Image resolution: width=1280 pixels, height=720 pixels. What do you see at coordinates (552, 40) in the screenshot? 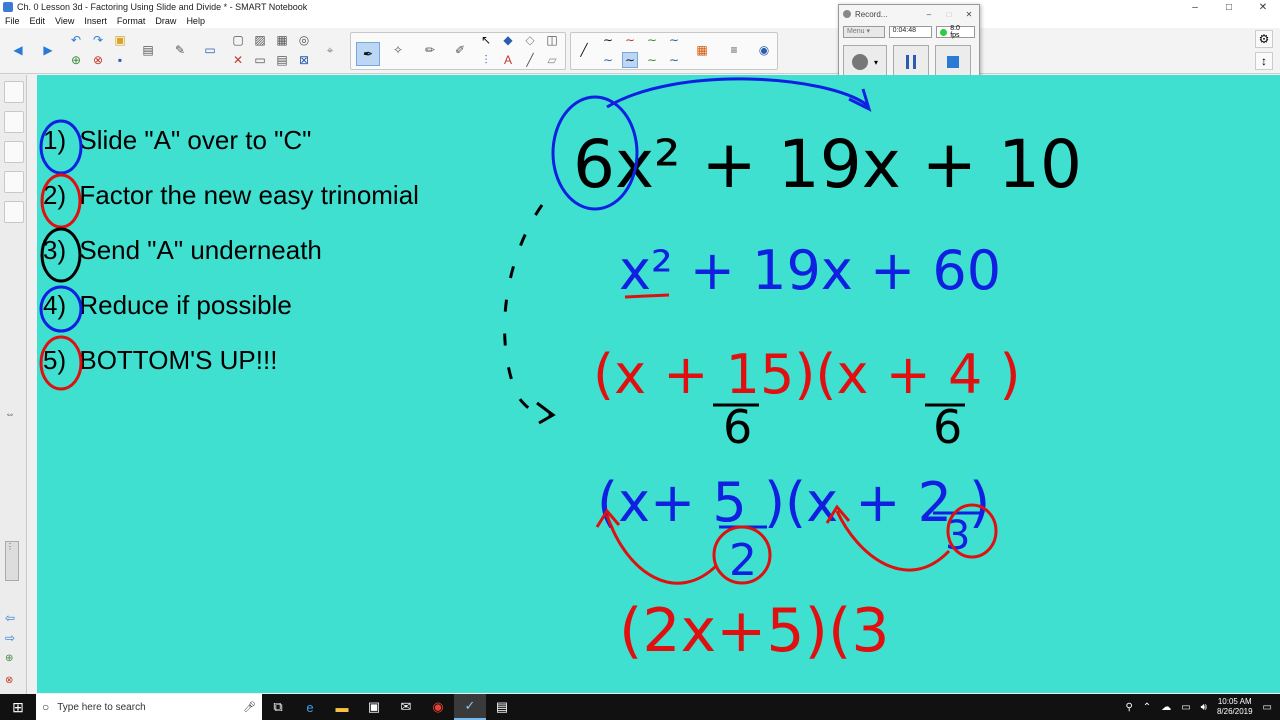
I see `lines-icon: ◫` at bounding box center [552, 40].